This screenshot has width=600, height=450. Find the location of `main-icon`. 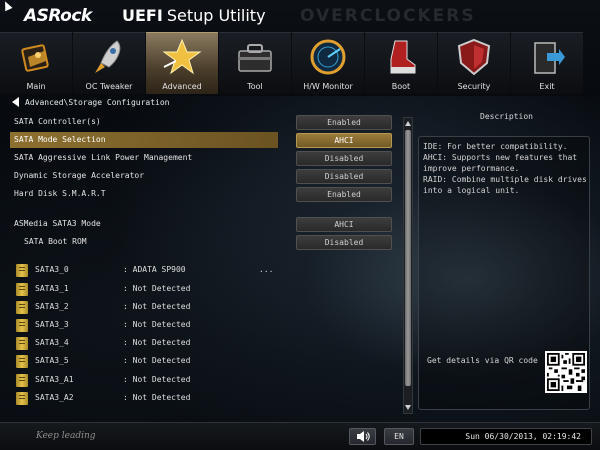

main-icon is located at coordinates (35, 58).